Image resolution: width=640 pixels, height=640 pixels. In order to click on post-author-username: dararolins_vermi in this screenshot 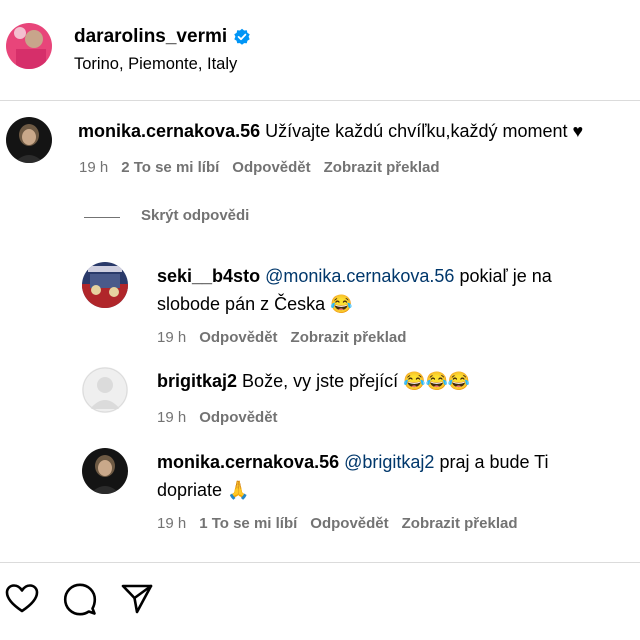, I will do `click(150, 37)`.